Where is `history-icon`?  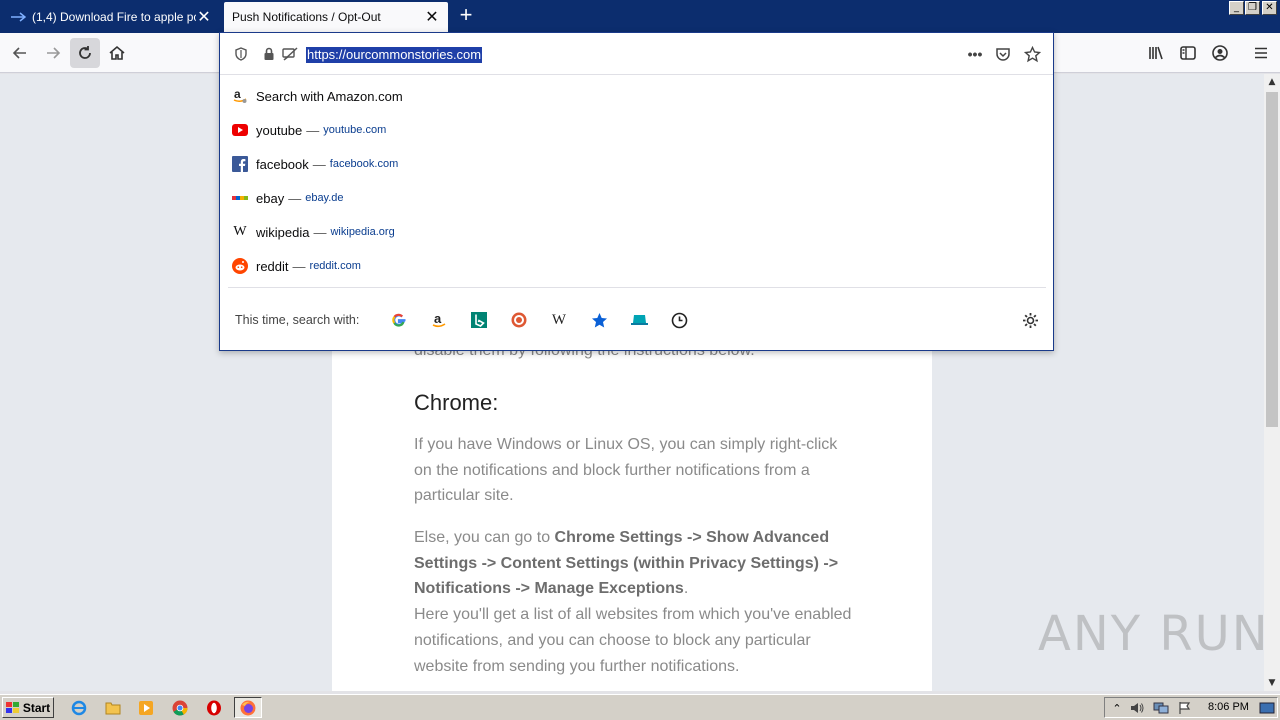 history-icon is located at coordinates (679, 320).